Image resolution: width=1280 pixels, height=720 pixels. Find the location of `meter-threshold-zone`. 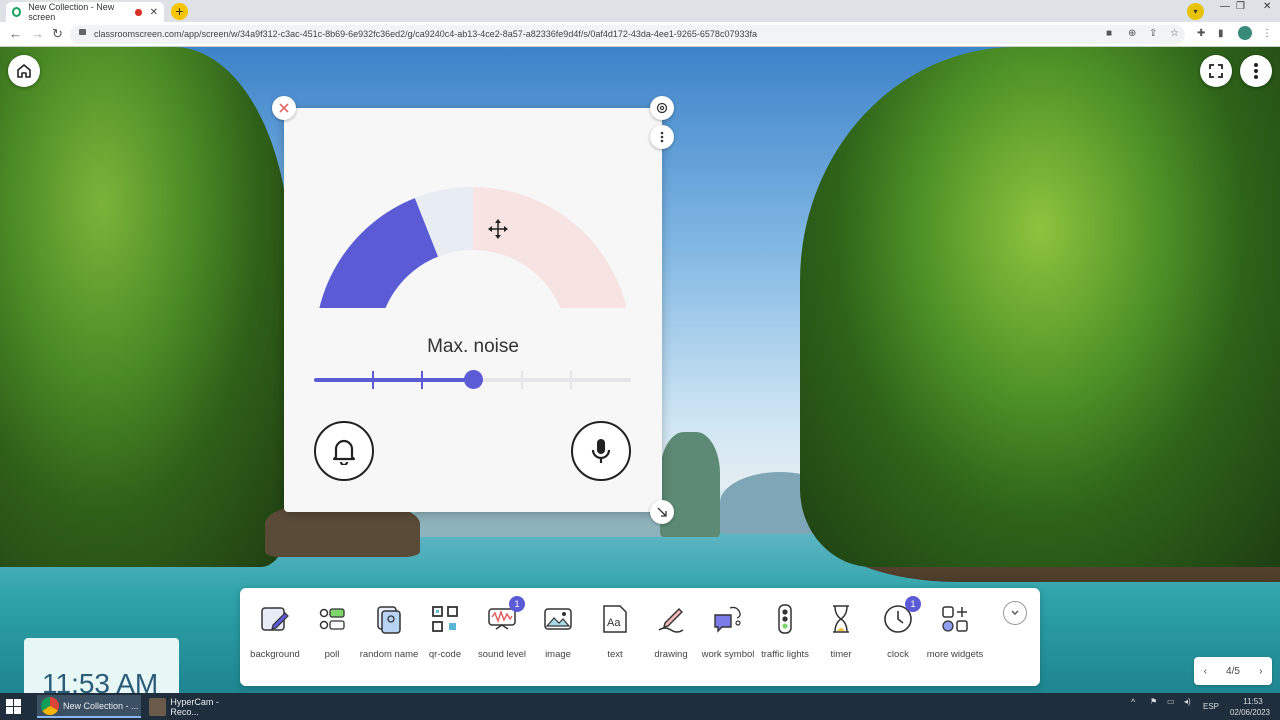

meter-threshold-zone is located at coordinates (550, 247).